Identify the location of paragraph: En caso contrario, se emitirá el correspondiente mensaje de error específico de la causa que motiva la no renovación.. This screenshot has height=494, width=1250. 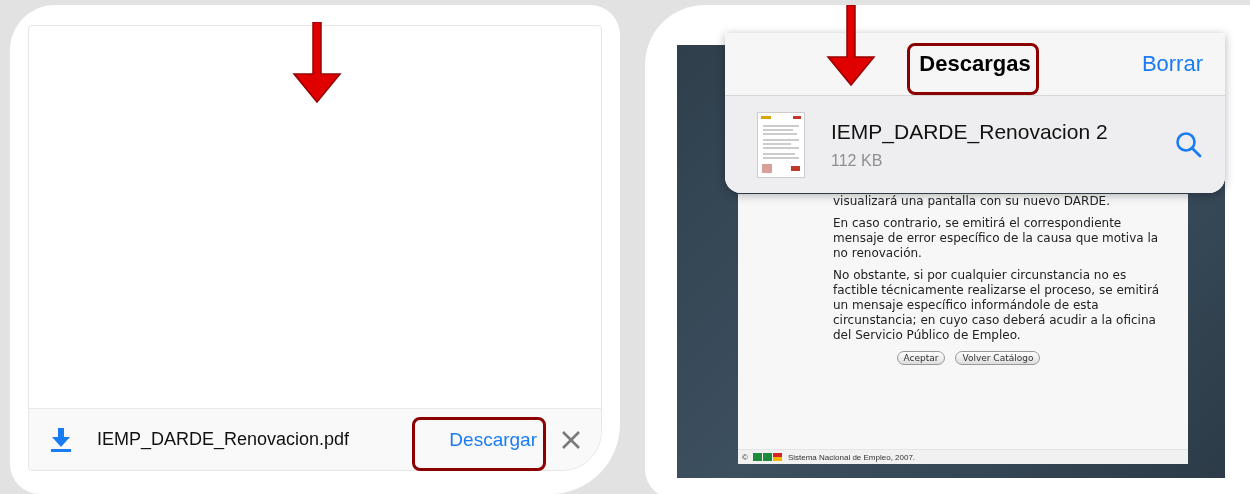
(996, 238).